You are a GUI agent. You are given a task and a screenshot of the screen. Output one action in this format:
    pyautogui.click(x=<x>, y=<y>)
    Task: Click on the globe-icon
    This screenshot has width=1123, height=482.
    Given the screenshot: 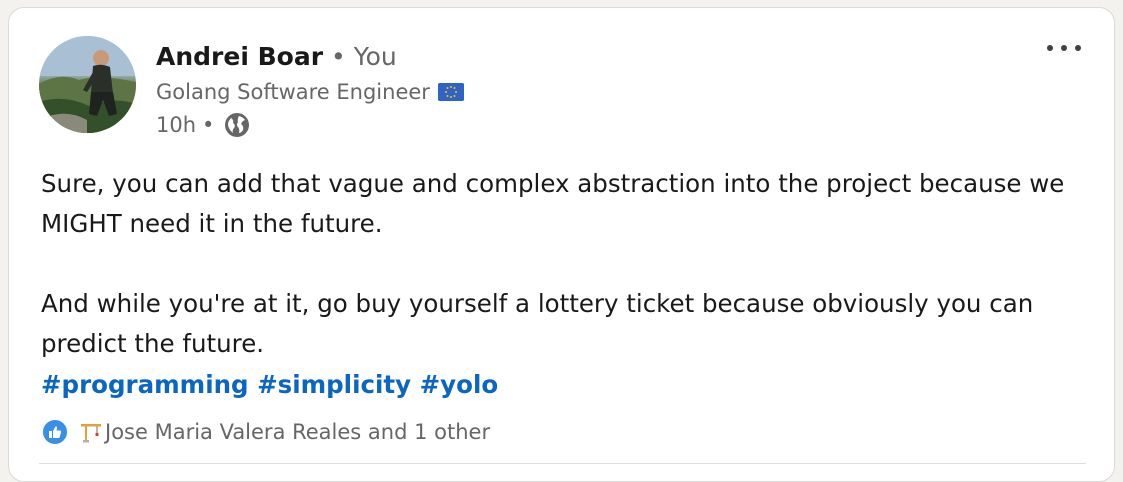 What is the action you would take?
    pyautogui.click(x=237, y=125)
    